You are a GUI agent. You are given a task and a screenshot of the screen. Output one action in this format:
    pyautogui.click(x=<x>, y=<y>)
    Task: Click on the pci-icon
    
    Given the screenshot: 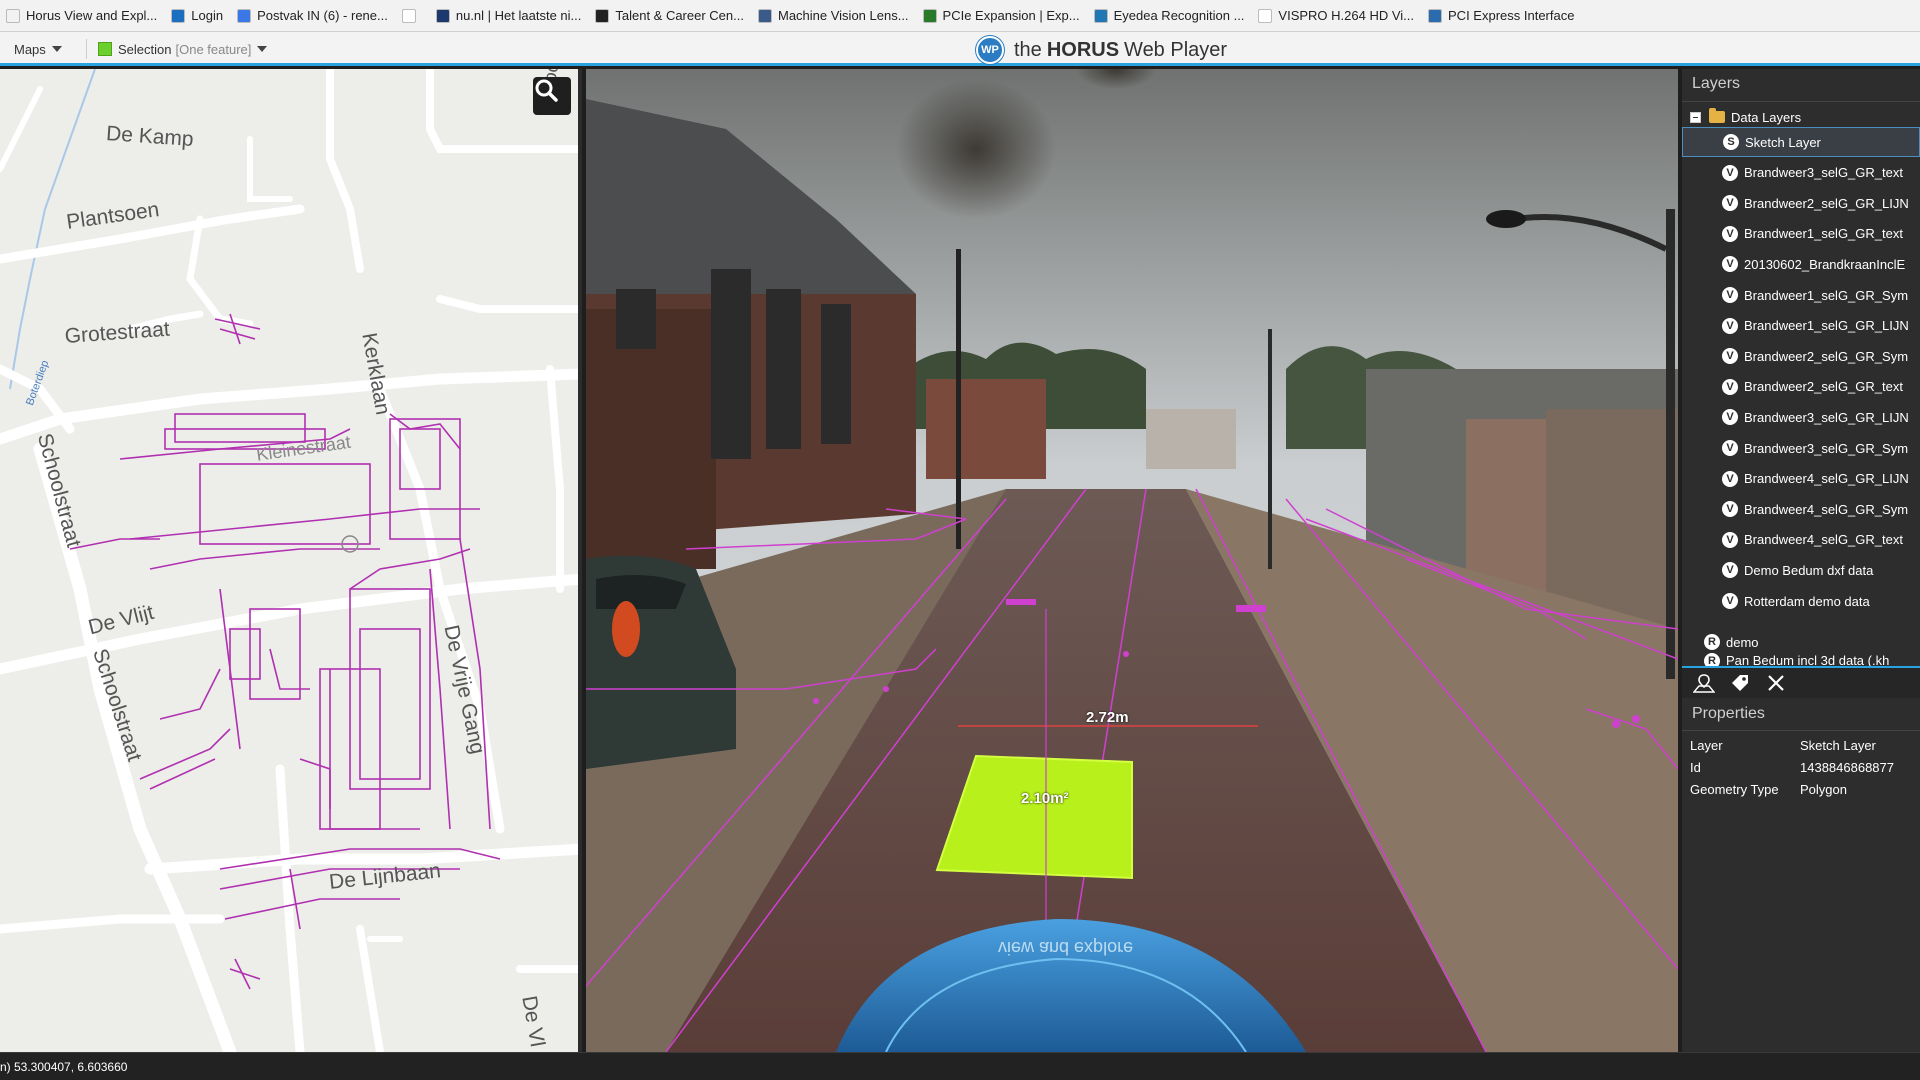 What is the action you would take?
    pyautogui.click(x=1435, y=15)
    